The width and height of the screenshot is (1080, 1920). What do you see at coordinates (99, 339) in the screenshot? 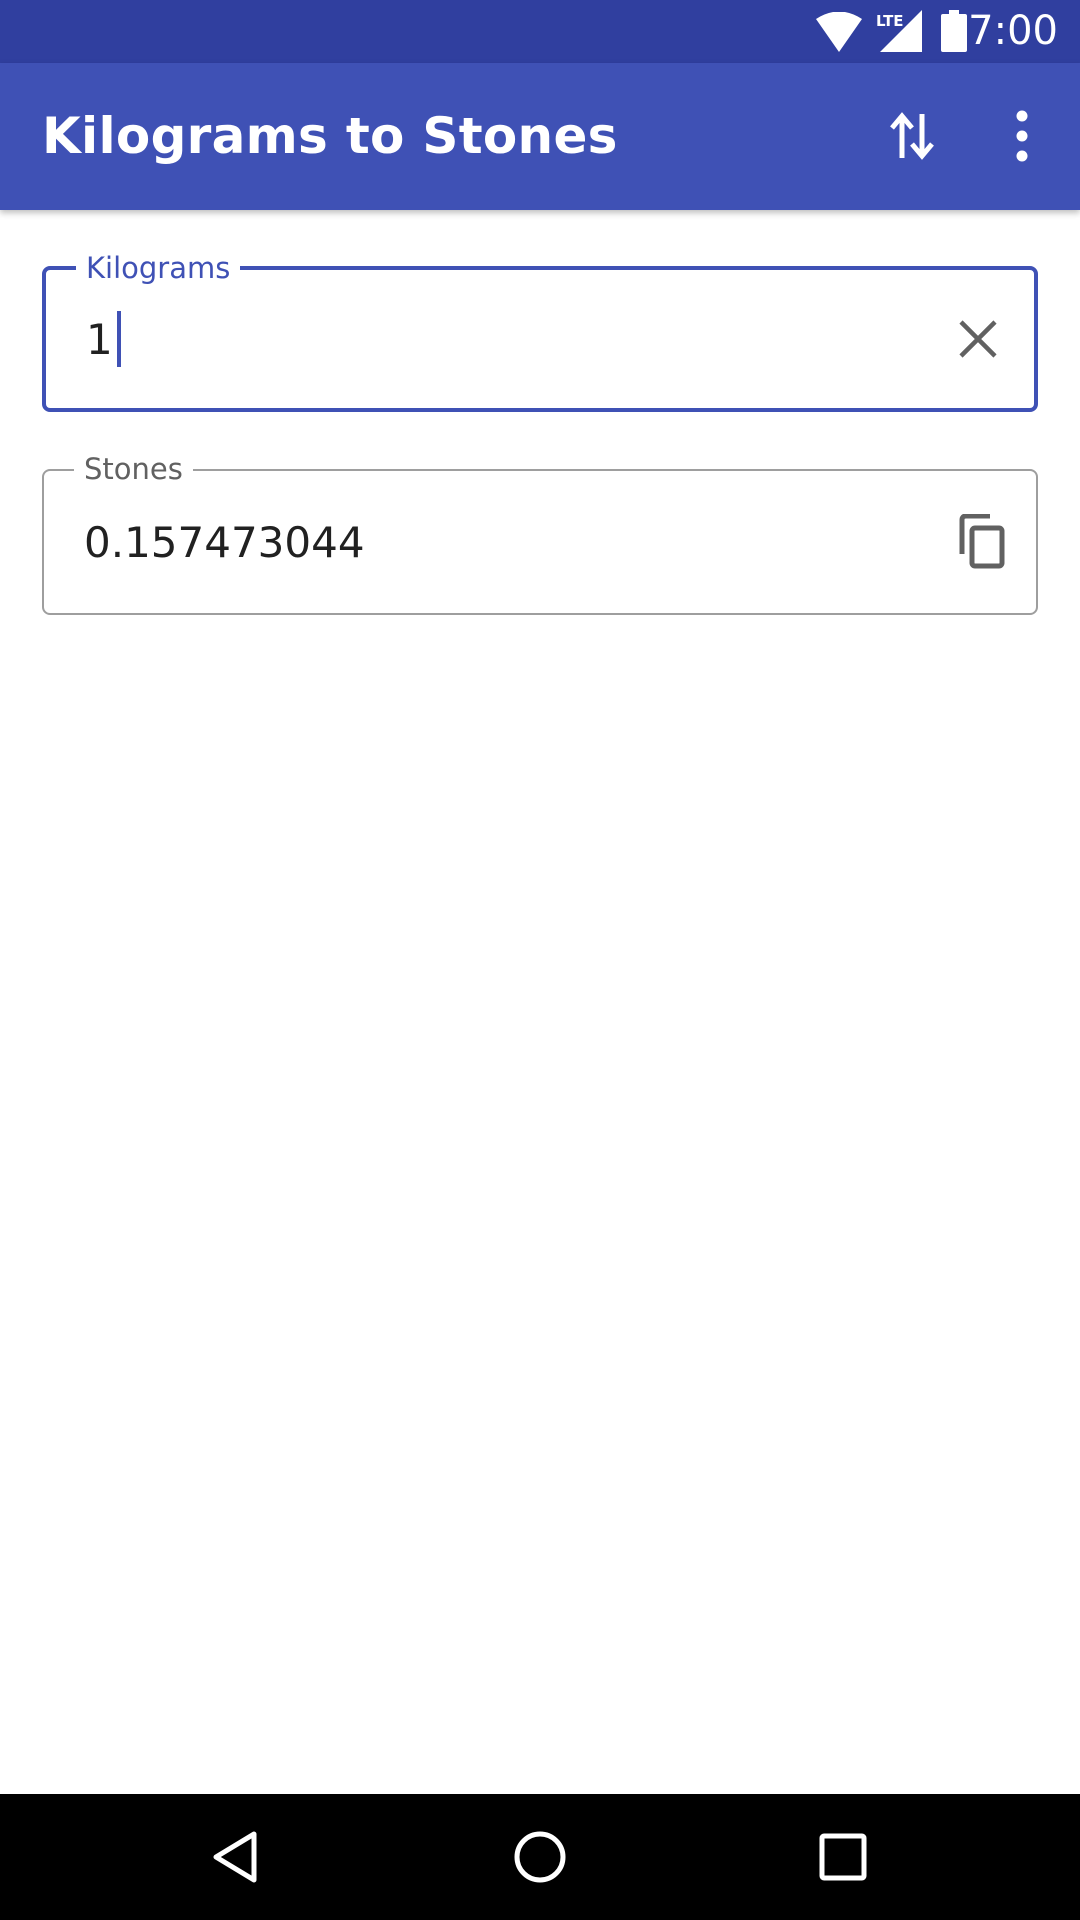
I see `kilograms-value: 1` at bounding box center [99, 339].